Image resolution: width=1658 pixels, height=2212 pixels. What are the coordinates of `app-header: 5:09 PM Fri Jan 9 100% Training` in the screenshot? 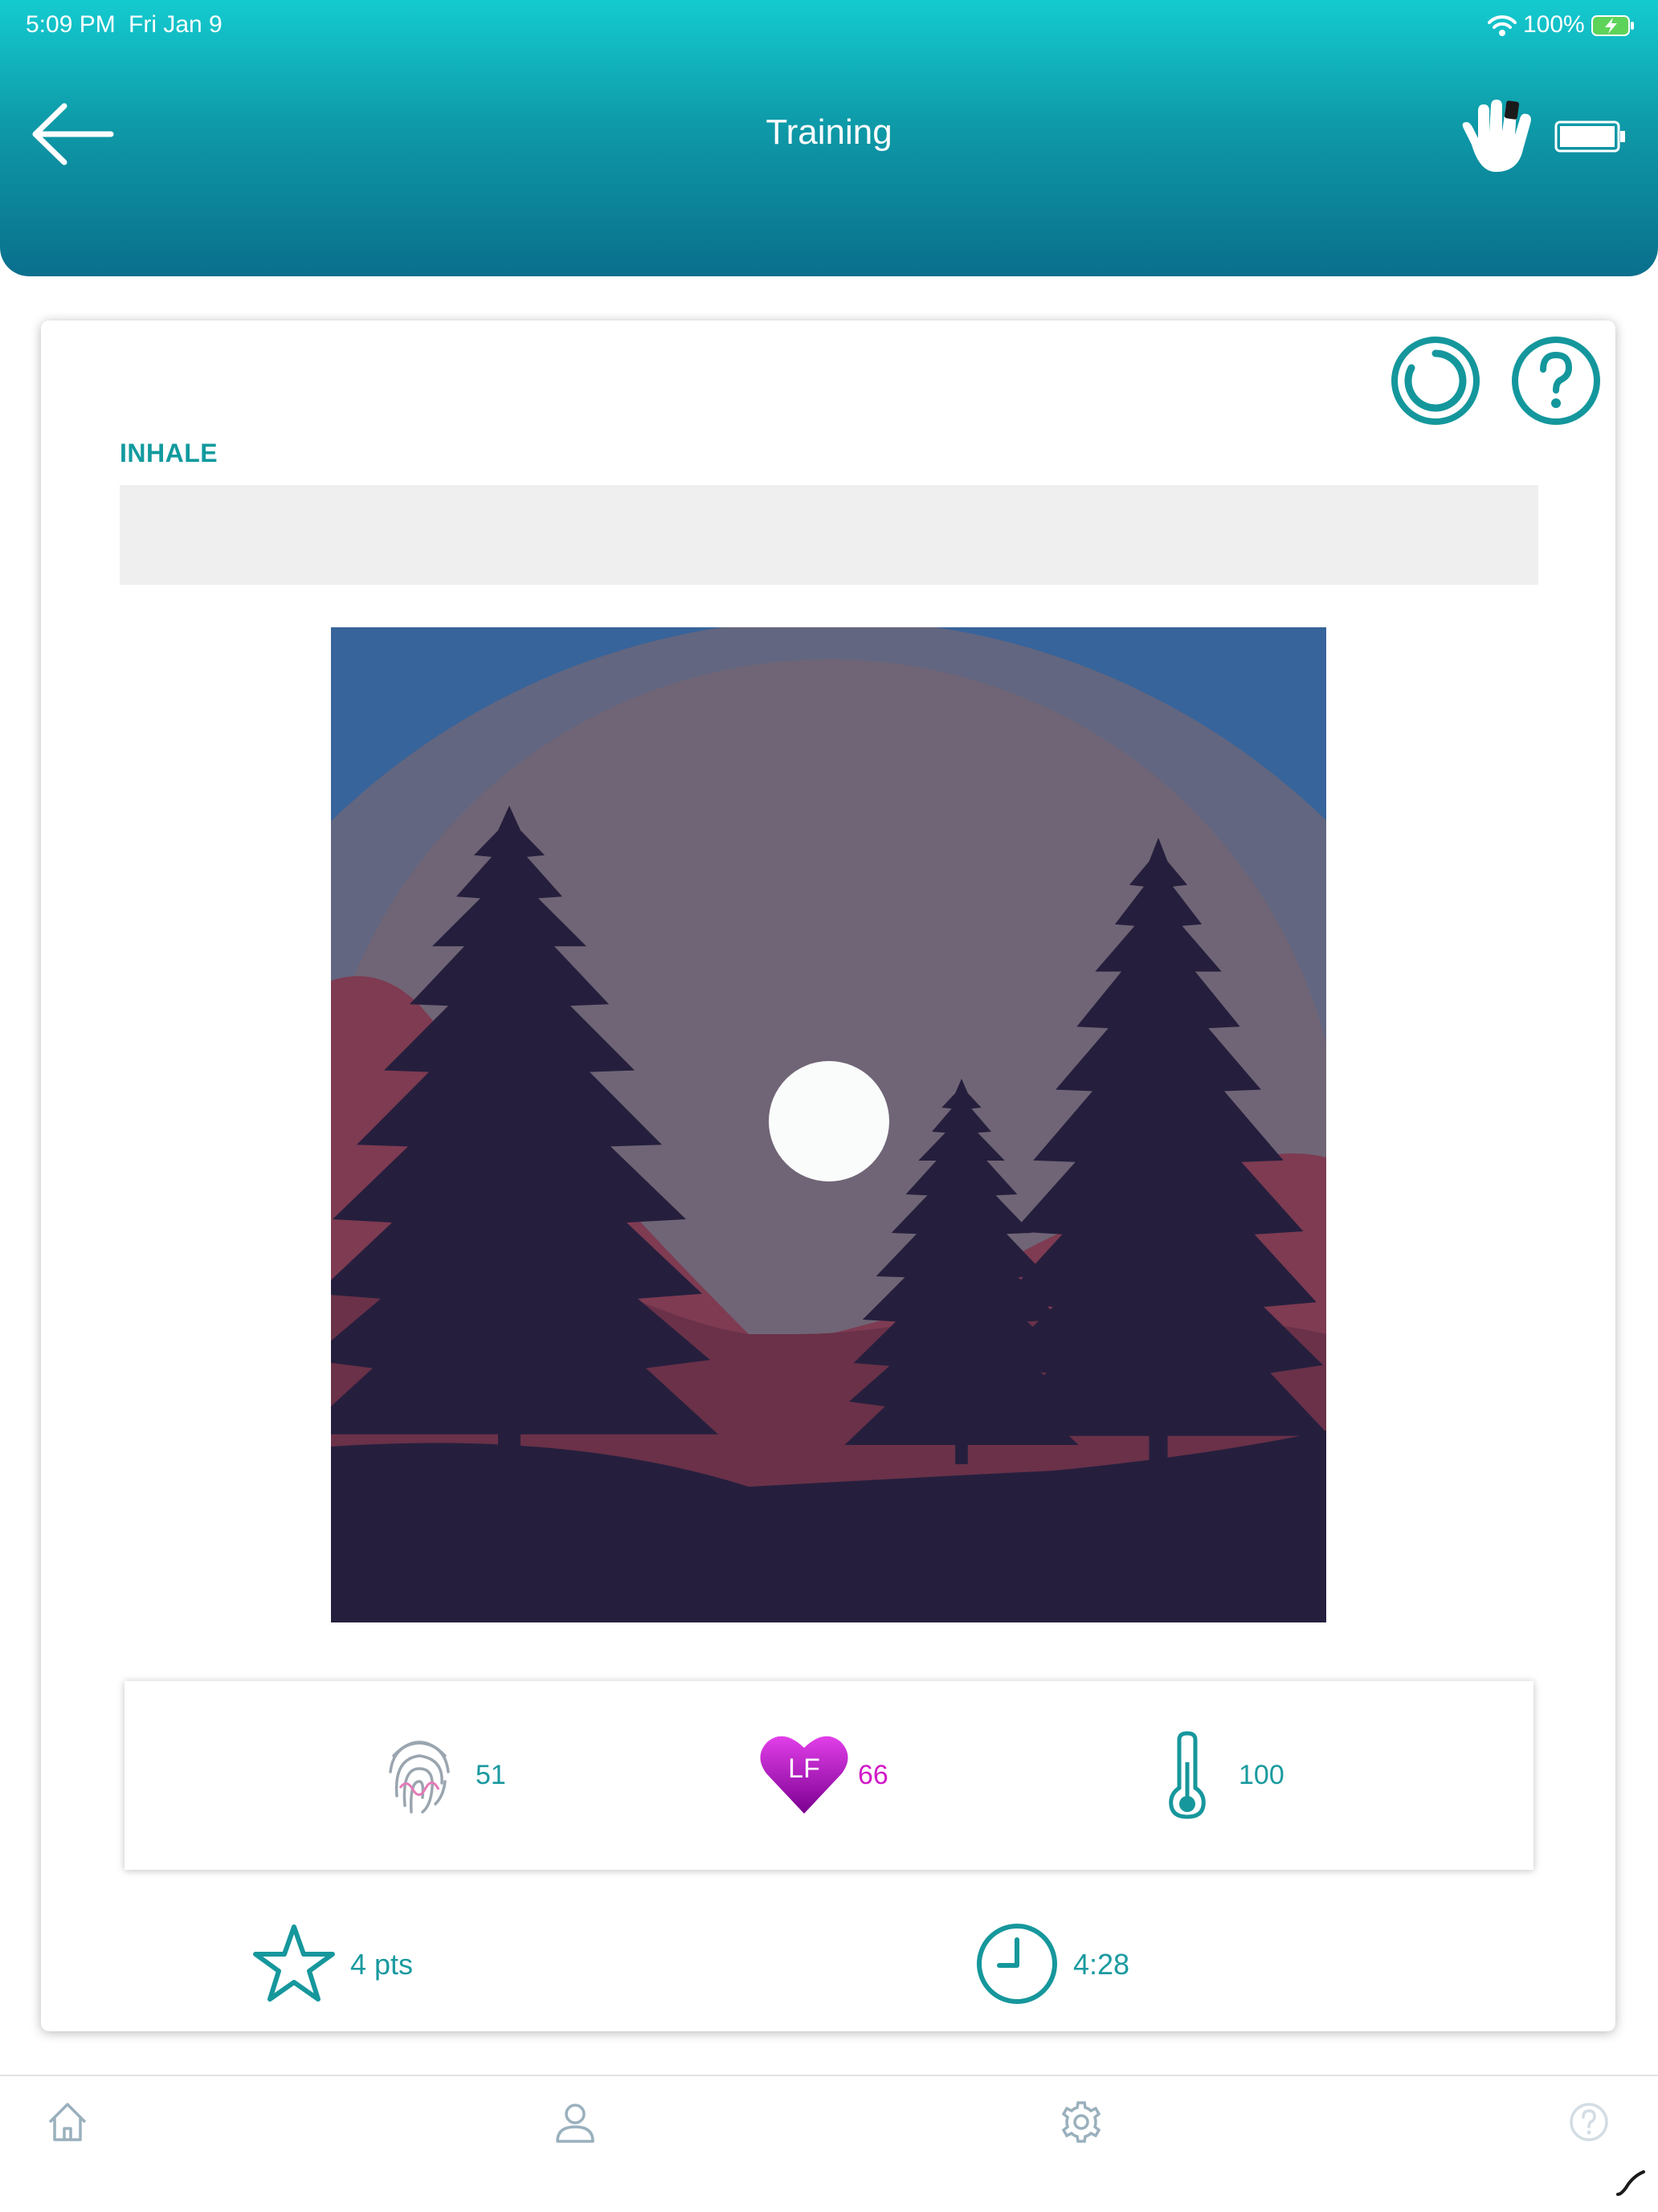 It's located at (829, 138).